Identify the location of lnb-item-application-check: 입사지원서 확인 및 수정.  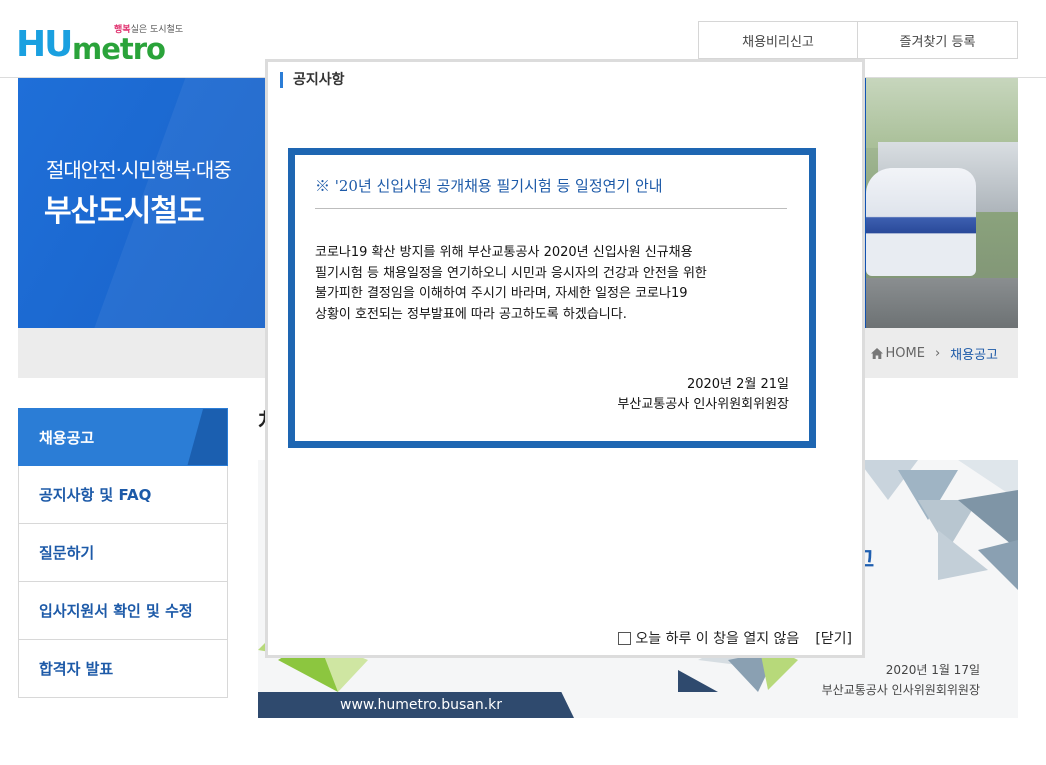
(123, 611).